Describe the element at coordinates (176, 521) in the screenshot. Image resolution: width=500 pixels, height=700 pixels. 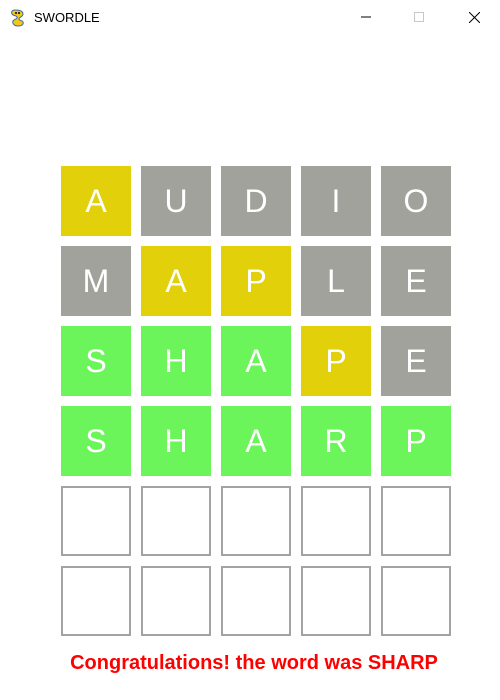
I see `tile-r5-c2-empty` at that location.